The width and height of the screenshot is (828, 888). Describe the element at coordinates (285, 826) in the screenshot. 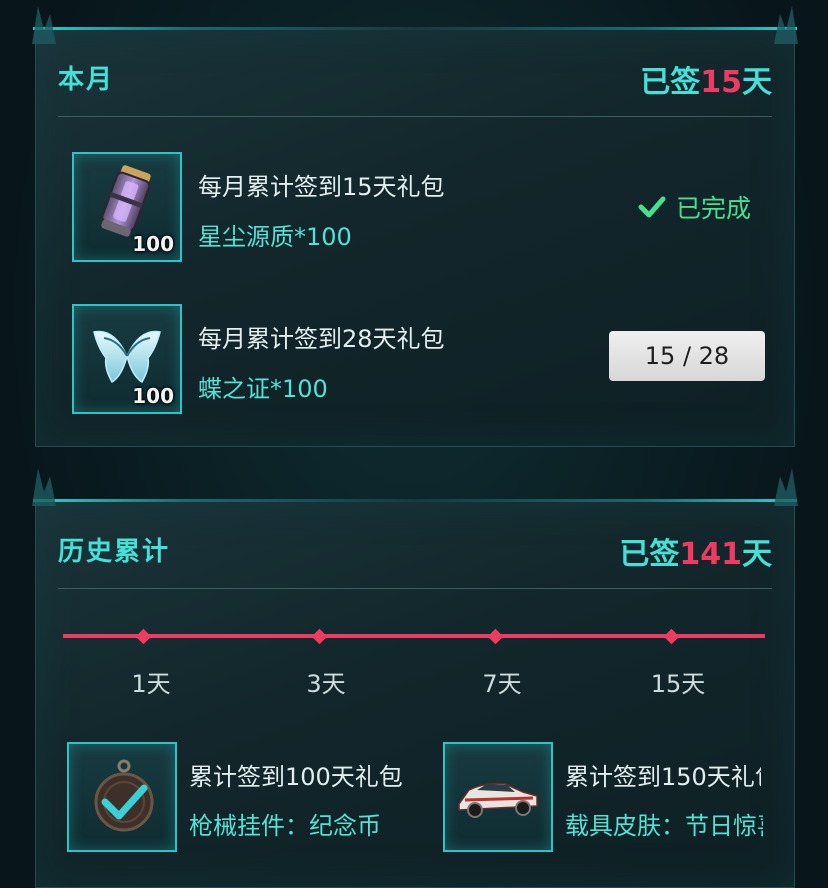

I see `reward-description: 枪械挂件：纪念币` at that location.